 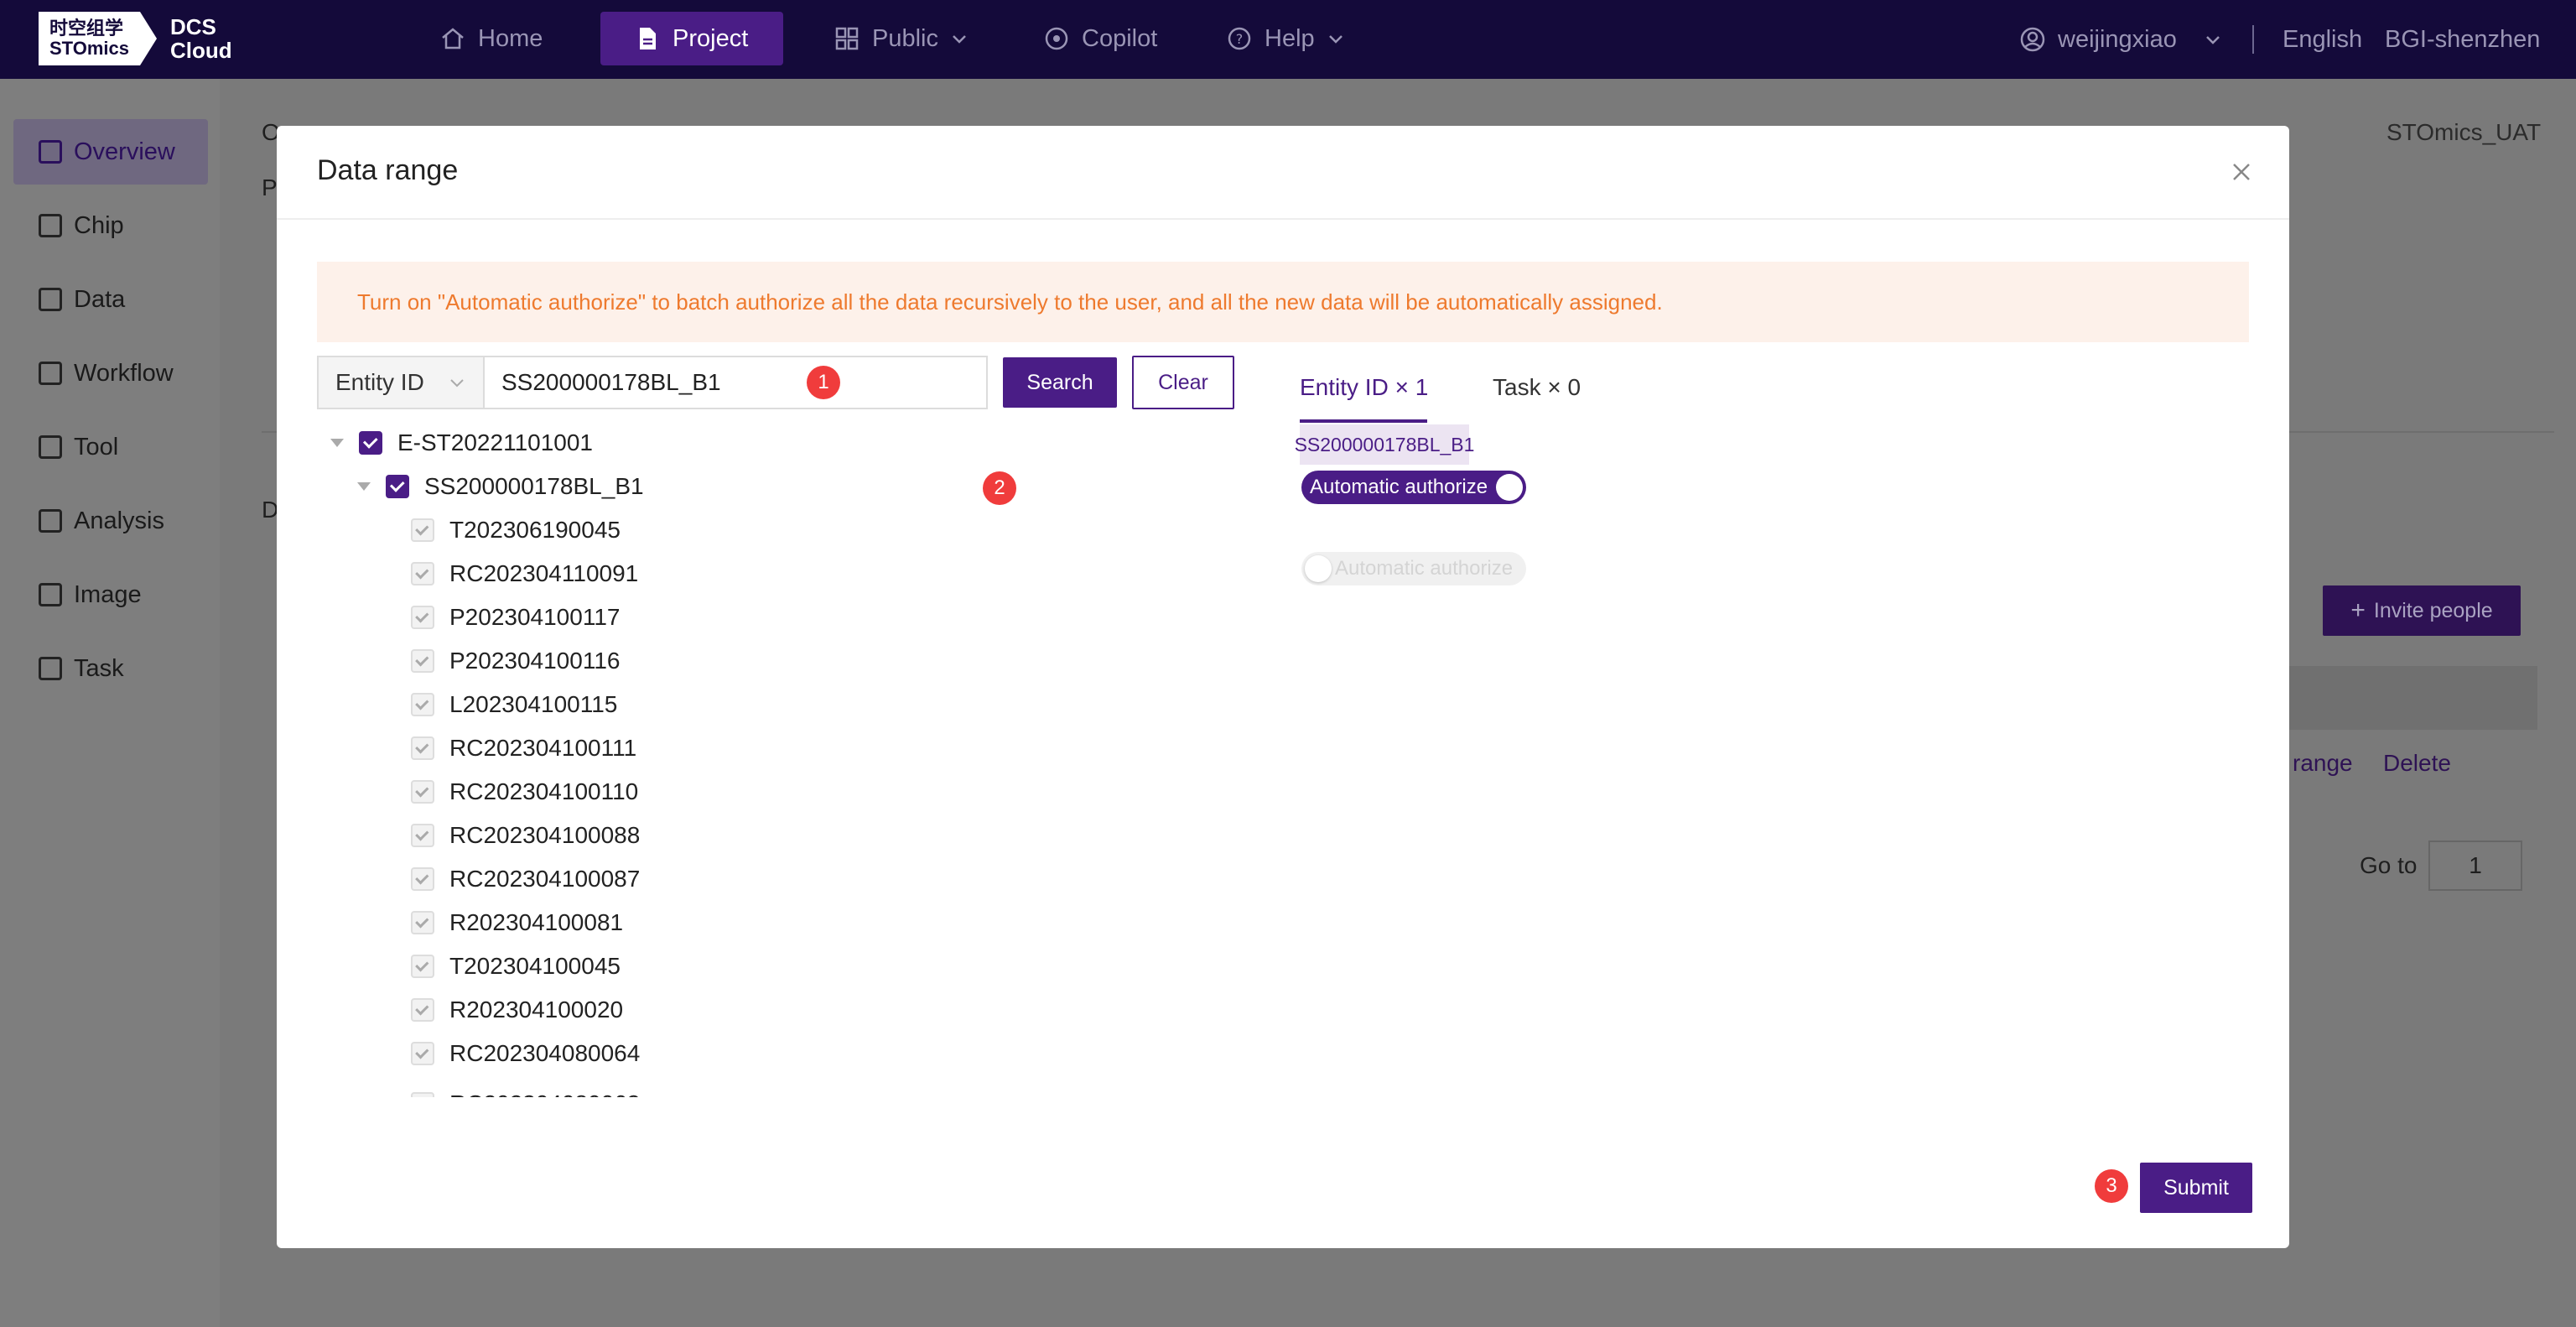 What do you see at coordinates (2212, 40) in the screenshot?
I see `chevron-down-icon` at bounding box center [2212, 40].